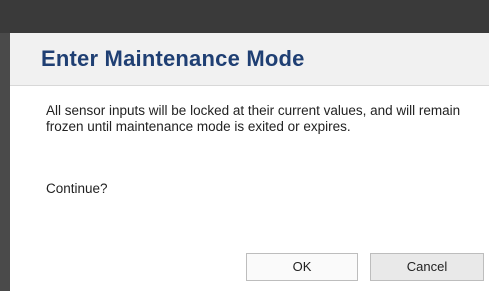 The image size is (489, 291). I want to click on background-window-strip, so click(244, 16).